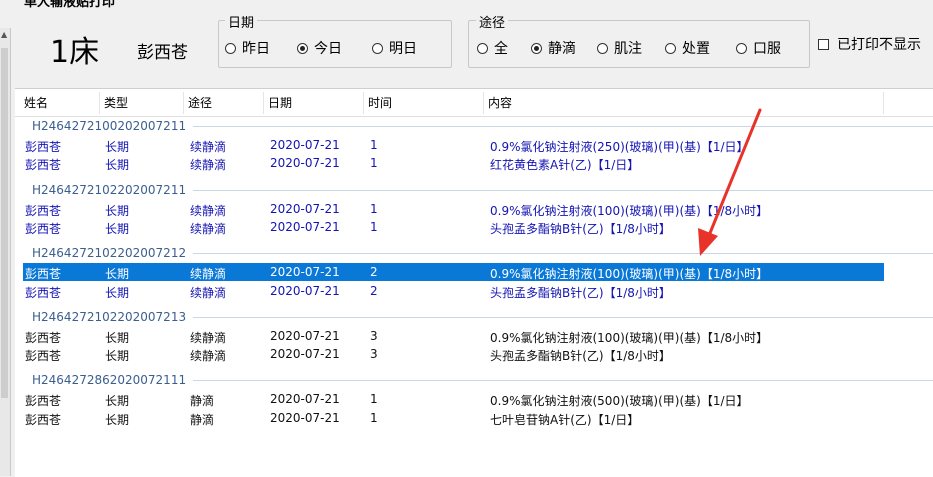 The image size is (933, 477). What do you see at coordinates (109, 189) in the screenshot?
I see `group-id-label: H2464272102202007211` at bounding box center [109, 189].